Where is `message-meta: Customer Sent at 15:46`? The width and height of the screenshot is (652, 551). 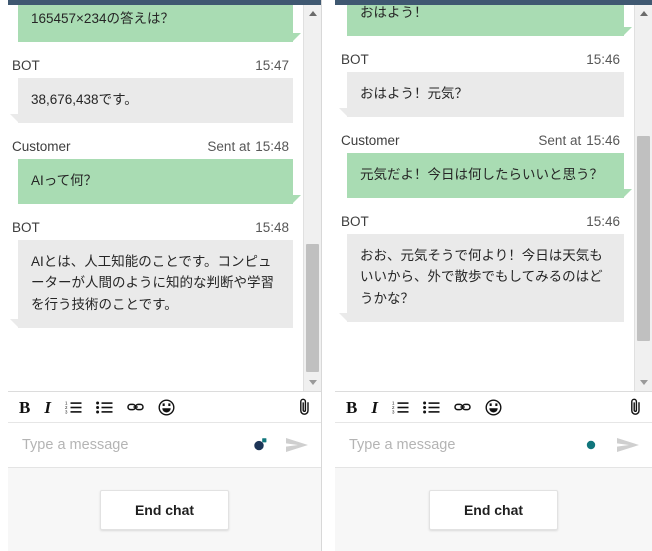 message-meta: Customer Sent at 15:46 is located at coordinates (480, 143).